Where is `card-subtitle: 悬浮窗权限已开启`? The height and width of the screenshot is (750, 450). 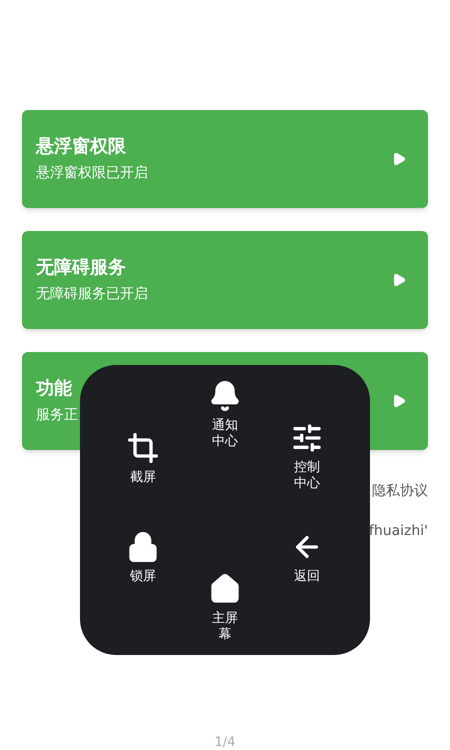
card-subtitle: 悬浮窗权限已开启 is located at coordinates (92, 173).